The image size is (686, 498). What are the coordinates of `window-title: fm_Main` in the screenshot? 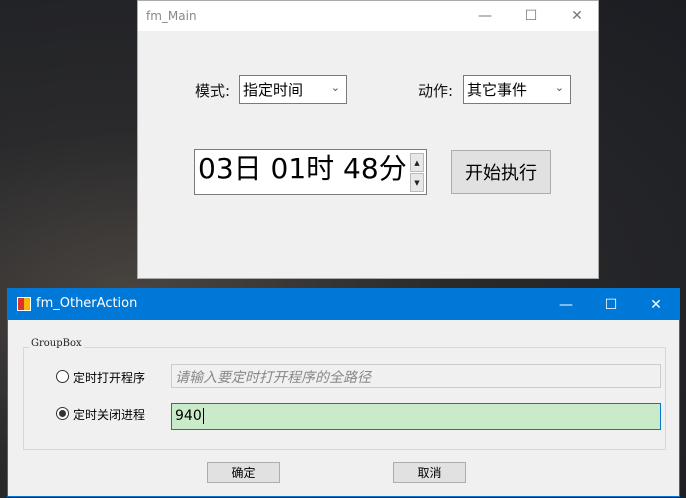 It's located at (171, 16).